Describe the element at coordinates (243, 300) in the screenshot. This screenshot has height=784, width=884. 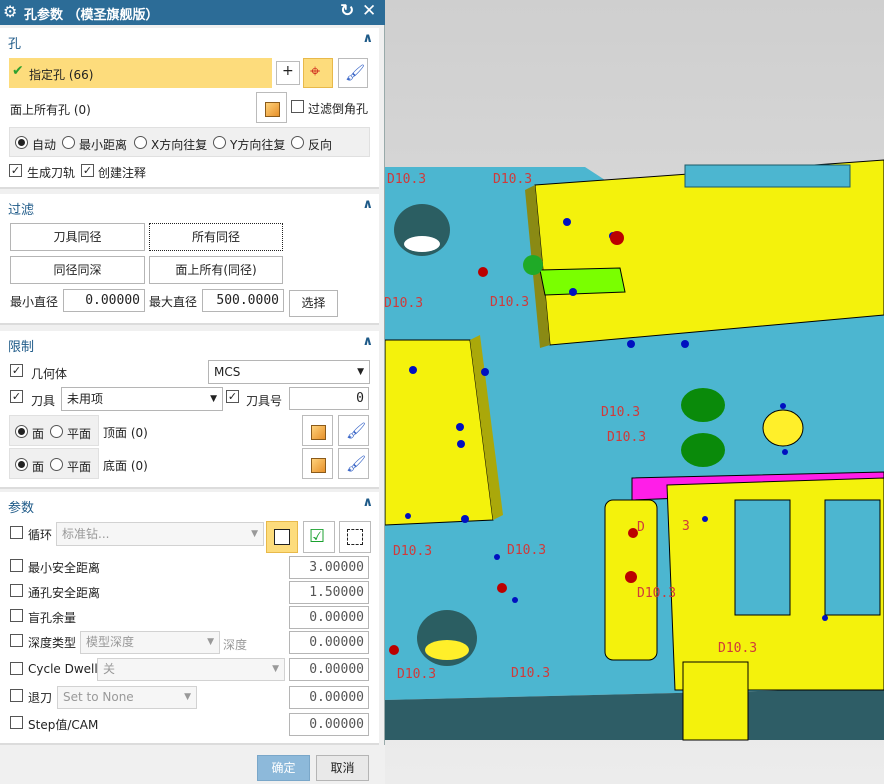
I see `max-dia-input: 500.0000` at that location.